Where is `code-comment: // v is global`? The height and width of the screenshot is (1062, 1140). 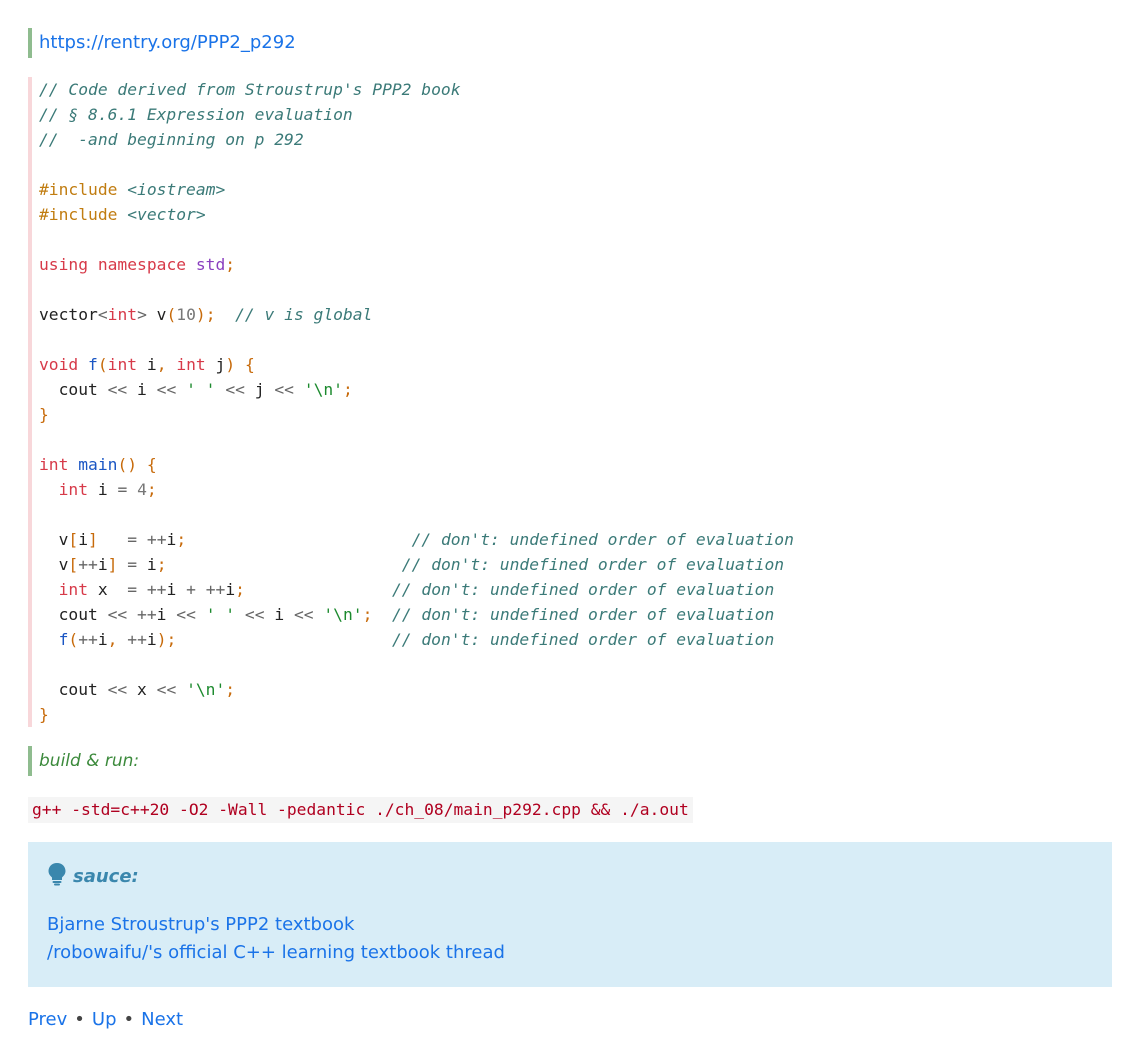 code-comment: // v is global is located at coordinates (304, 314).